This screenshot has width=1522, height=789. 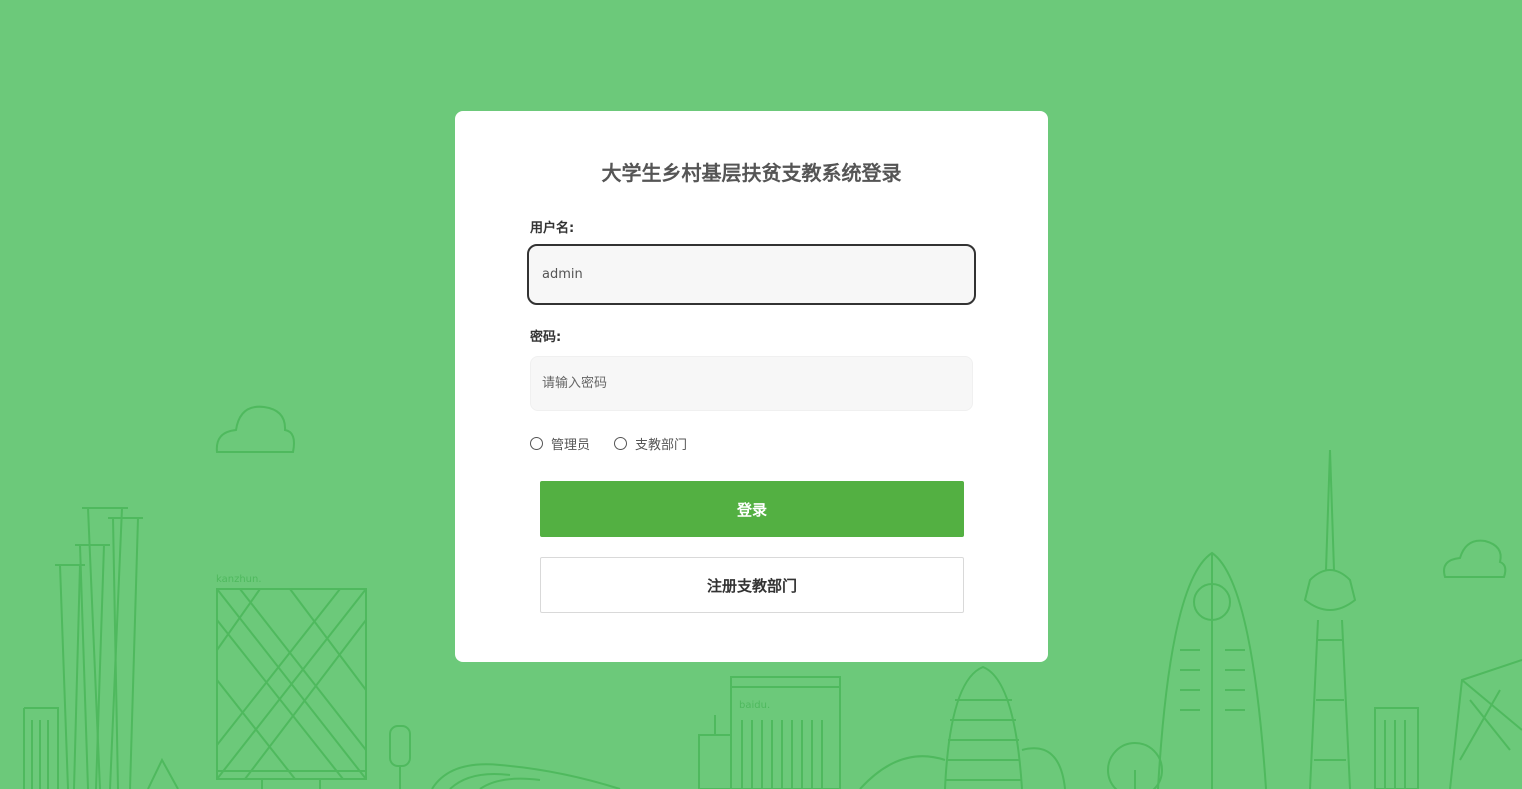 I want to click on kanzhun-sign: kanzhun., so click(x=239, y=579).